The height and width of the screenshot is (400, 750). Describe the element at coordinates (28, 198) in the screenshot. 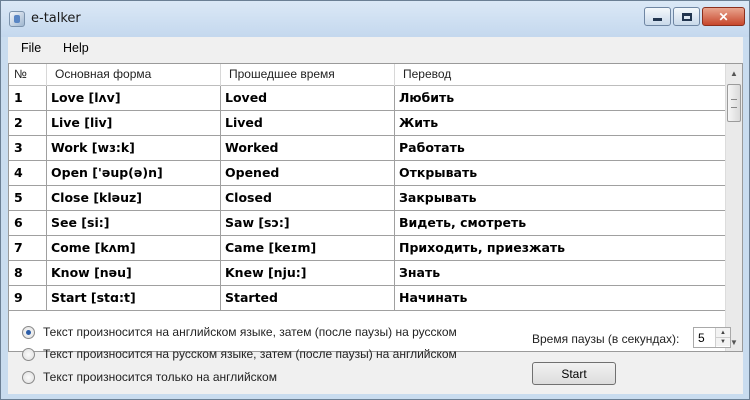

I see `cell-number: 5` at that location.